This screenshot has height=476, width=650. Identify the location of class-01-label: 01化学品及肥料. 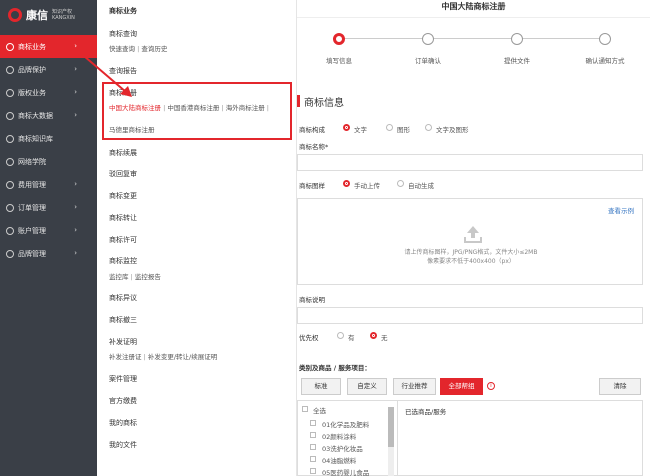
(346, 425).